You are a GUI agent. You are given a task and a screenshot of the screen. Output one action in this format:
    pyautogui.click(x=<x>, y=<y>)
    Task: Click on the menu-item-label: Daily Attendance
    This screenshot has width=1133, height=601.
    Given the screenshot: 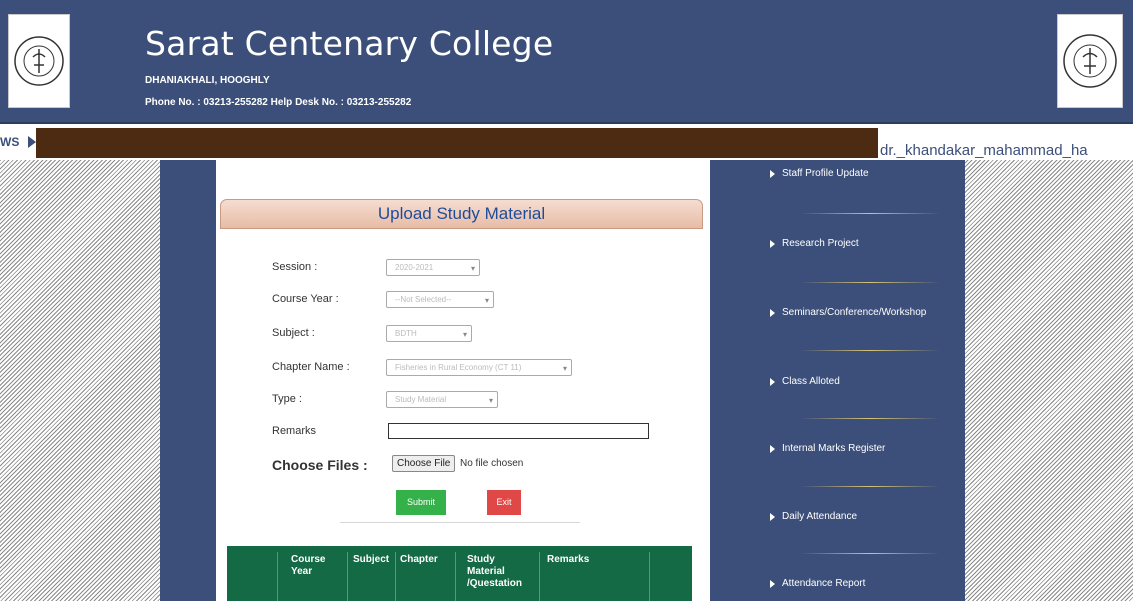 What is the action you would take?
    pyautogui.click(x=820, y=516)
    